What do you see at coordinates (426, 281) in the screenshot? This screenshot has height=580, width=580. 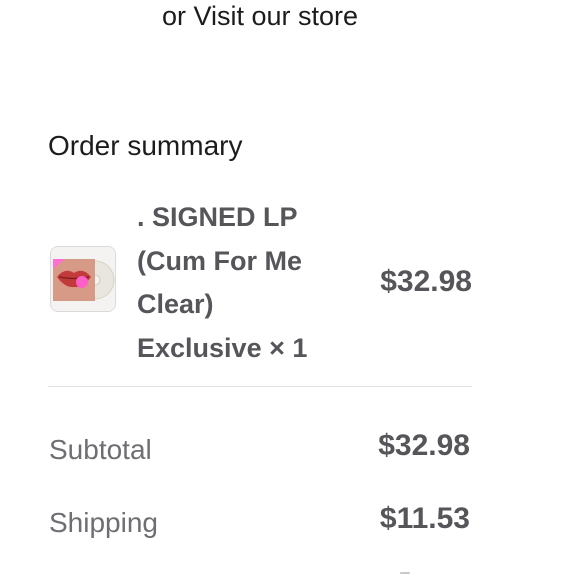 I see `line-item-price: $32.98` at bounding box center [426, 281].